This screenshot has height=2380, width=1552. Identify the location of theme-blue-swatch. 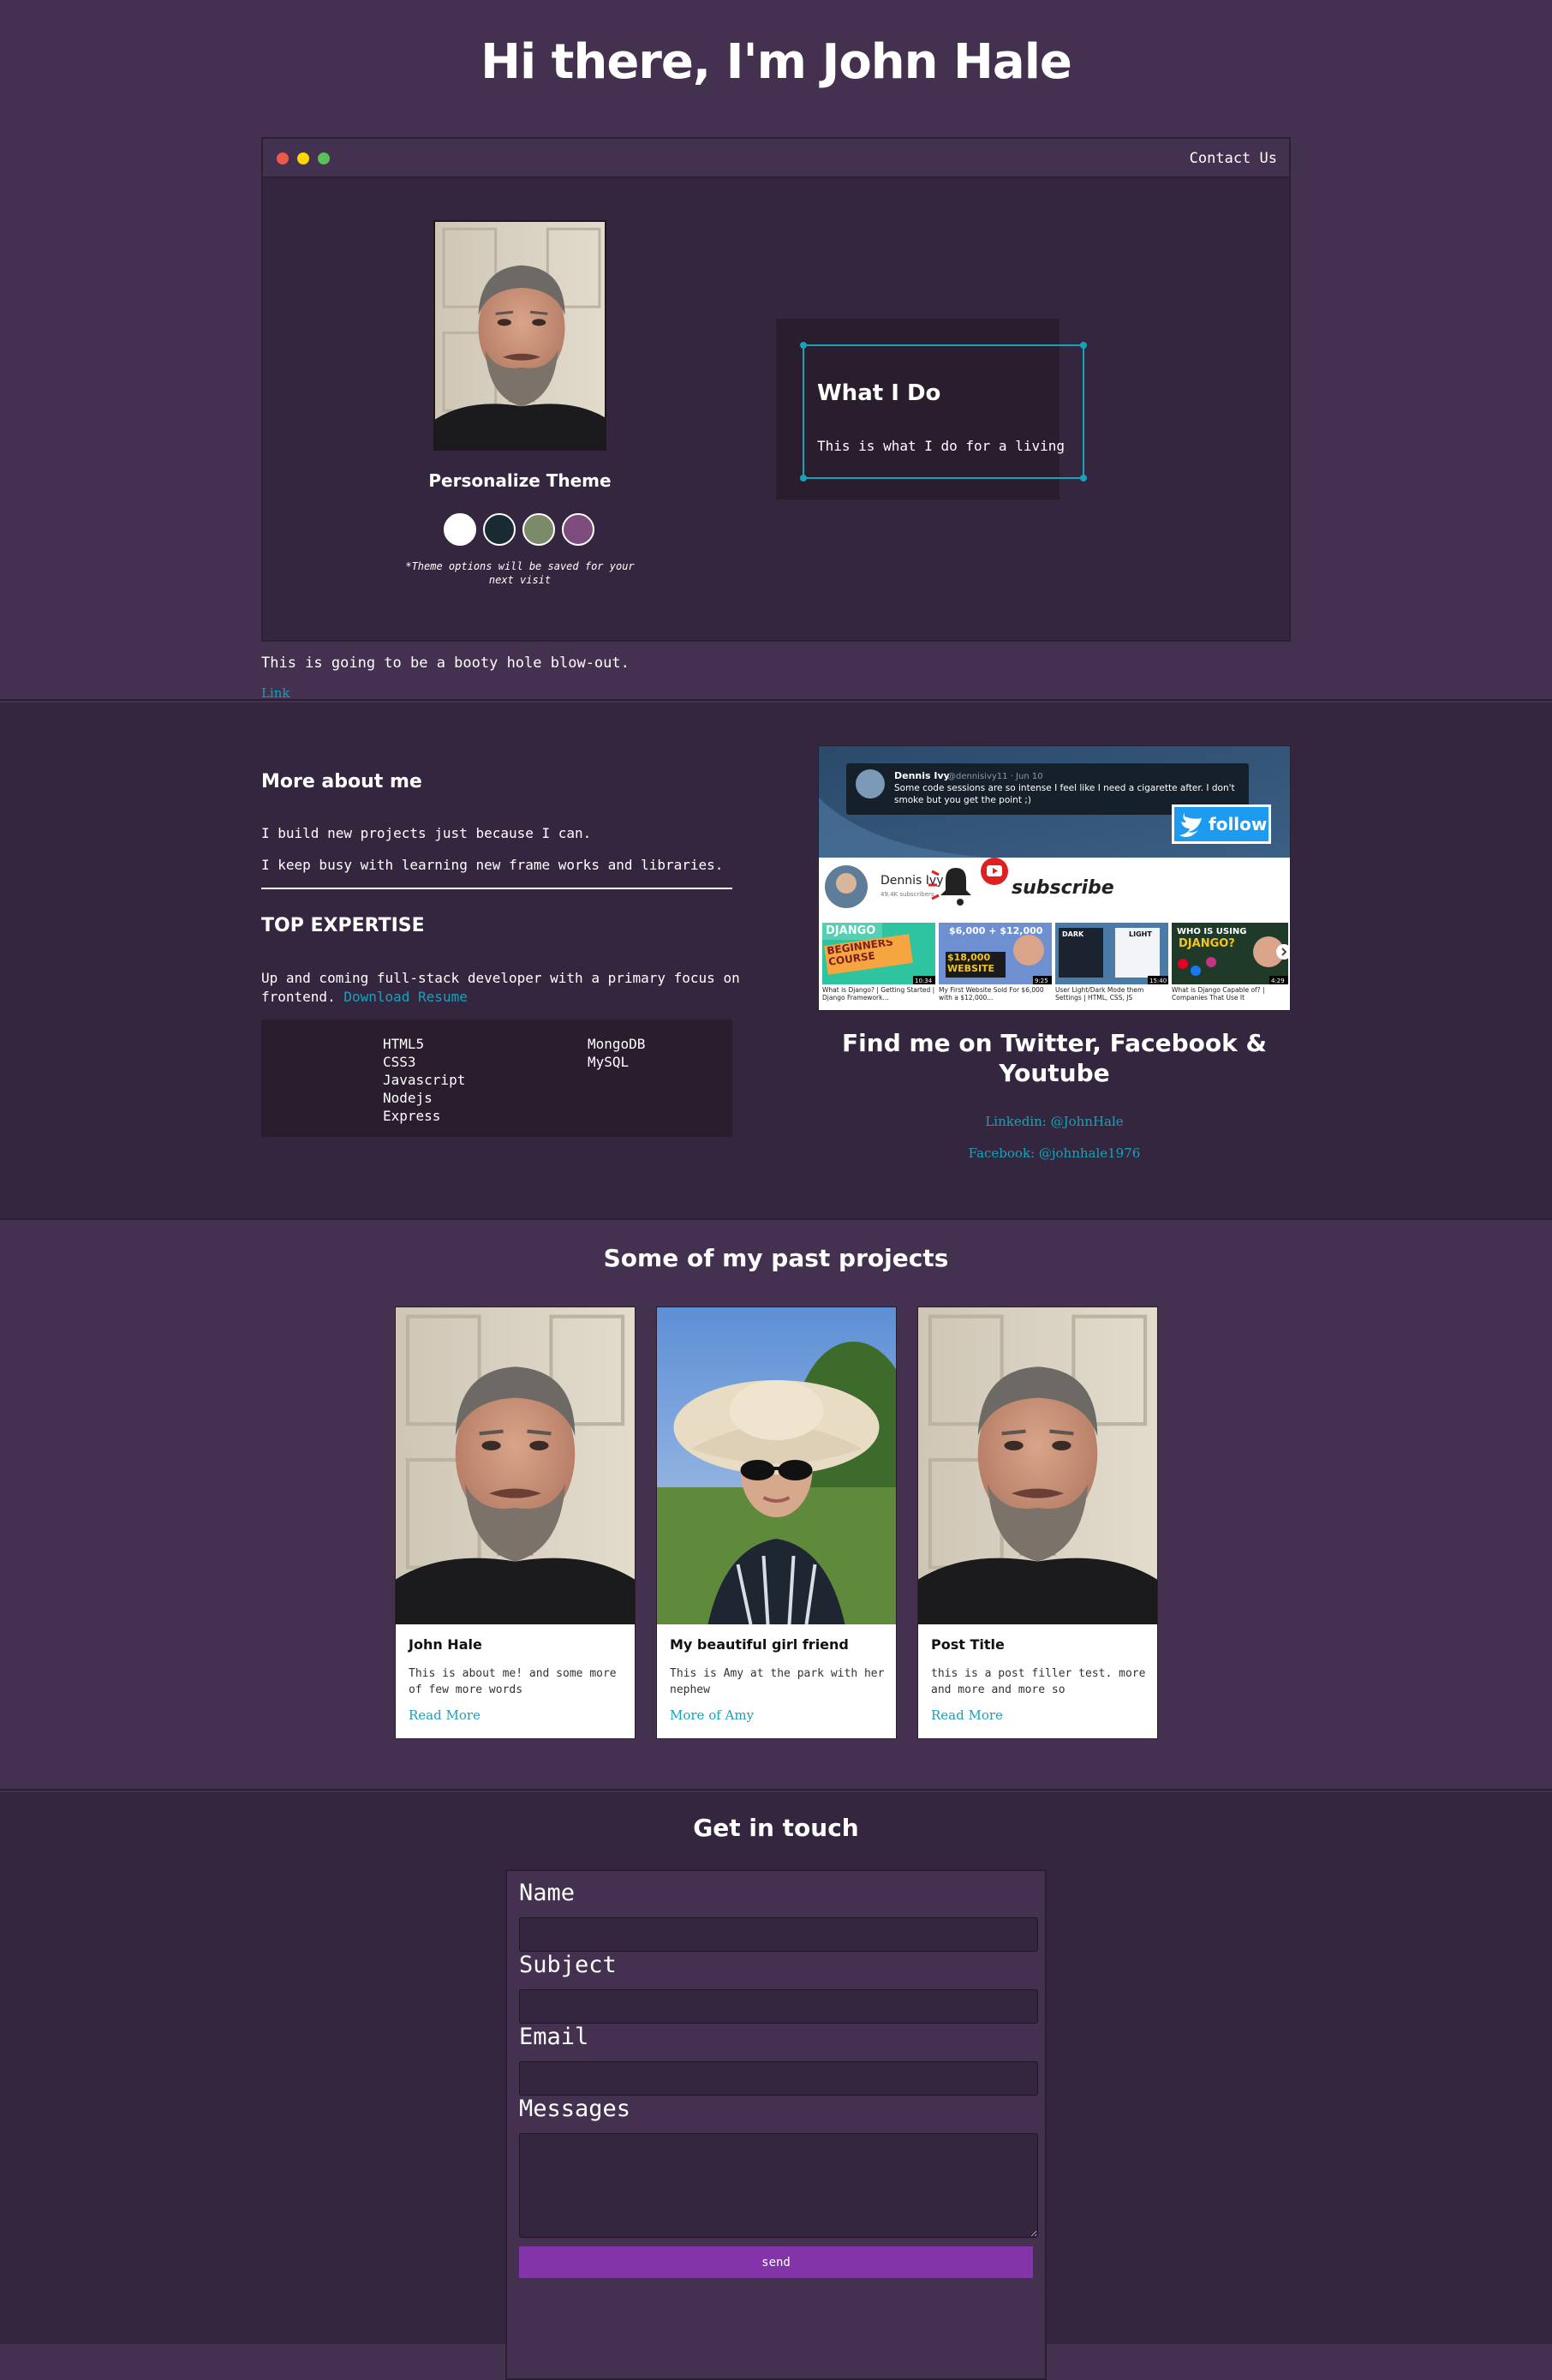
(500, 529).